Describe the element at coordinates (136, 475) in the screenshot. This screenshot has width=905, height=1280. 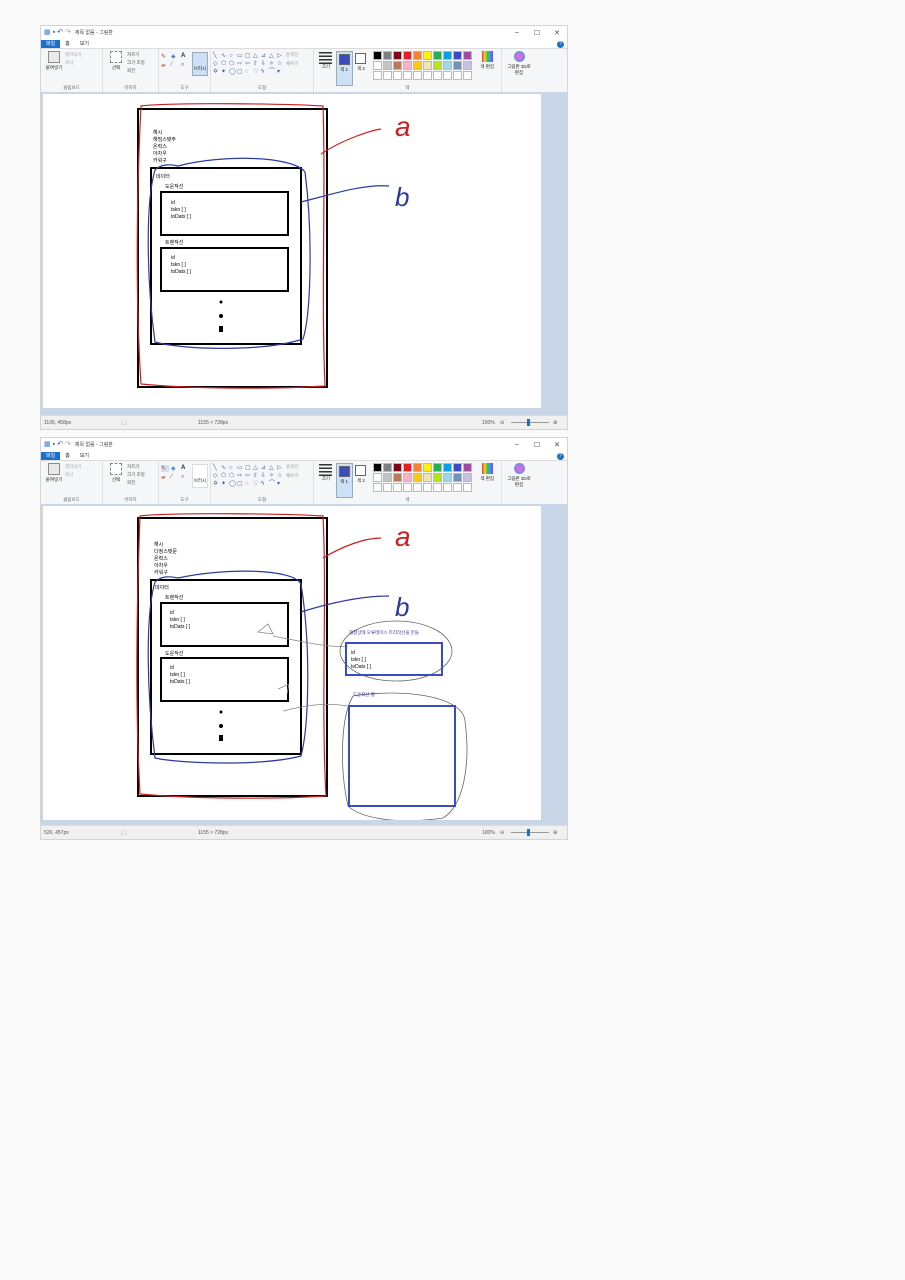
I see `resize-button: 크기 조정` at that location.